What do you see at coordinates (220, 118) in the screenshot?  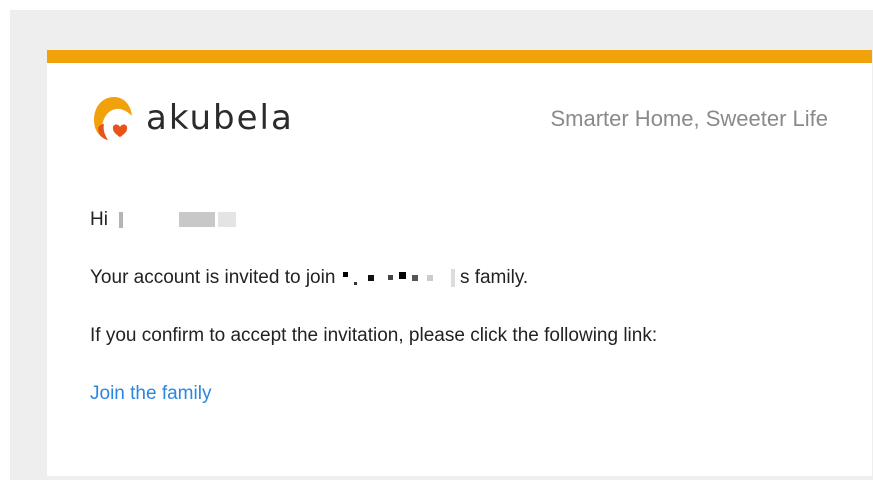 I see `brand-name: akubela` at bounding box center [220, 118].